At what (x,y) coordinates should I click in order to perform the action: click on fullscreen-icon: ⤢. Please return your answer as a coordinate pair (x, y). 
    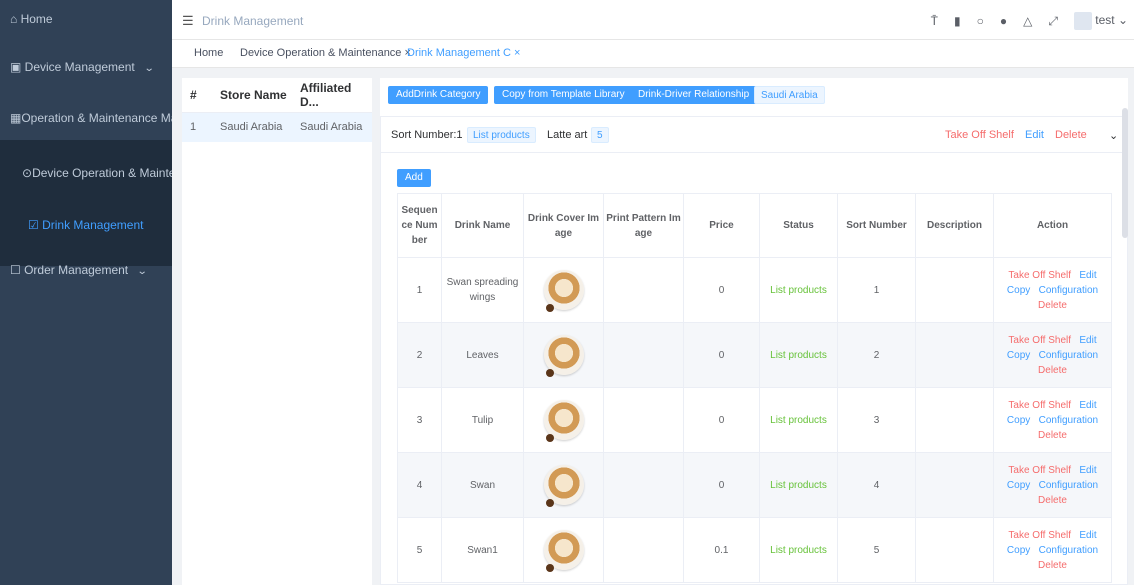
    Looking at the image, I should click on (1053, 21).